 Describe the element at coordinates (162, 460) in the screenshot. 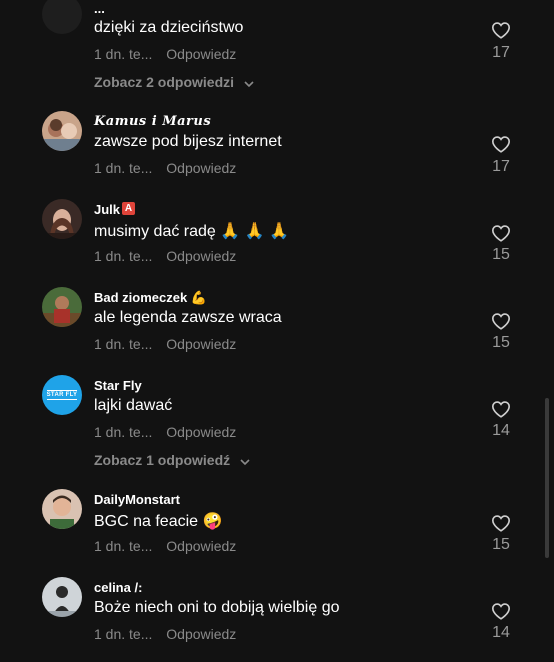

I see `view-replies-label: Zobacz 1 odpowiedź` at that location.